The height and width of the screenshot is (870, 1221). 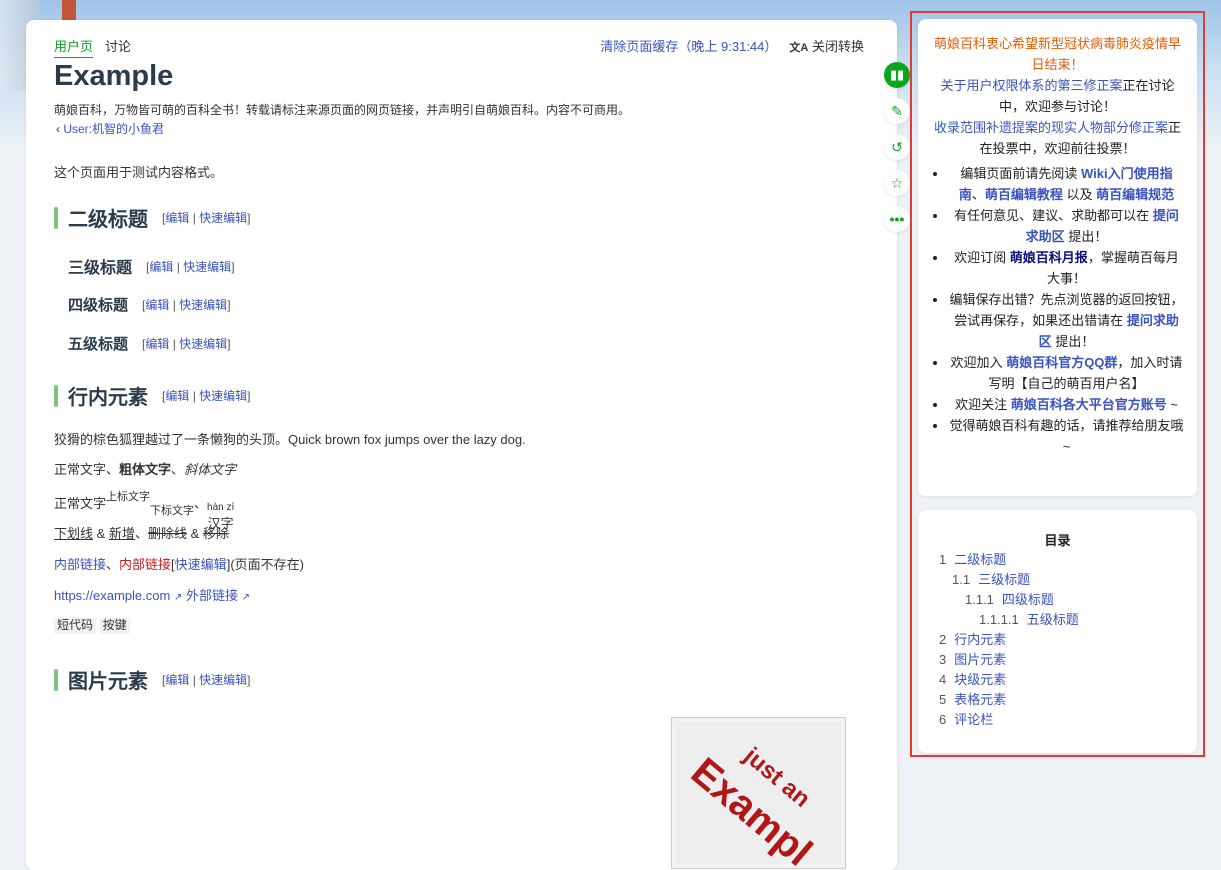 What do you see at coordinates (980, 659) in the screenshot?
I see `toc-link: 图片元素` at bounding box center [980, 659].